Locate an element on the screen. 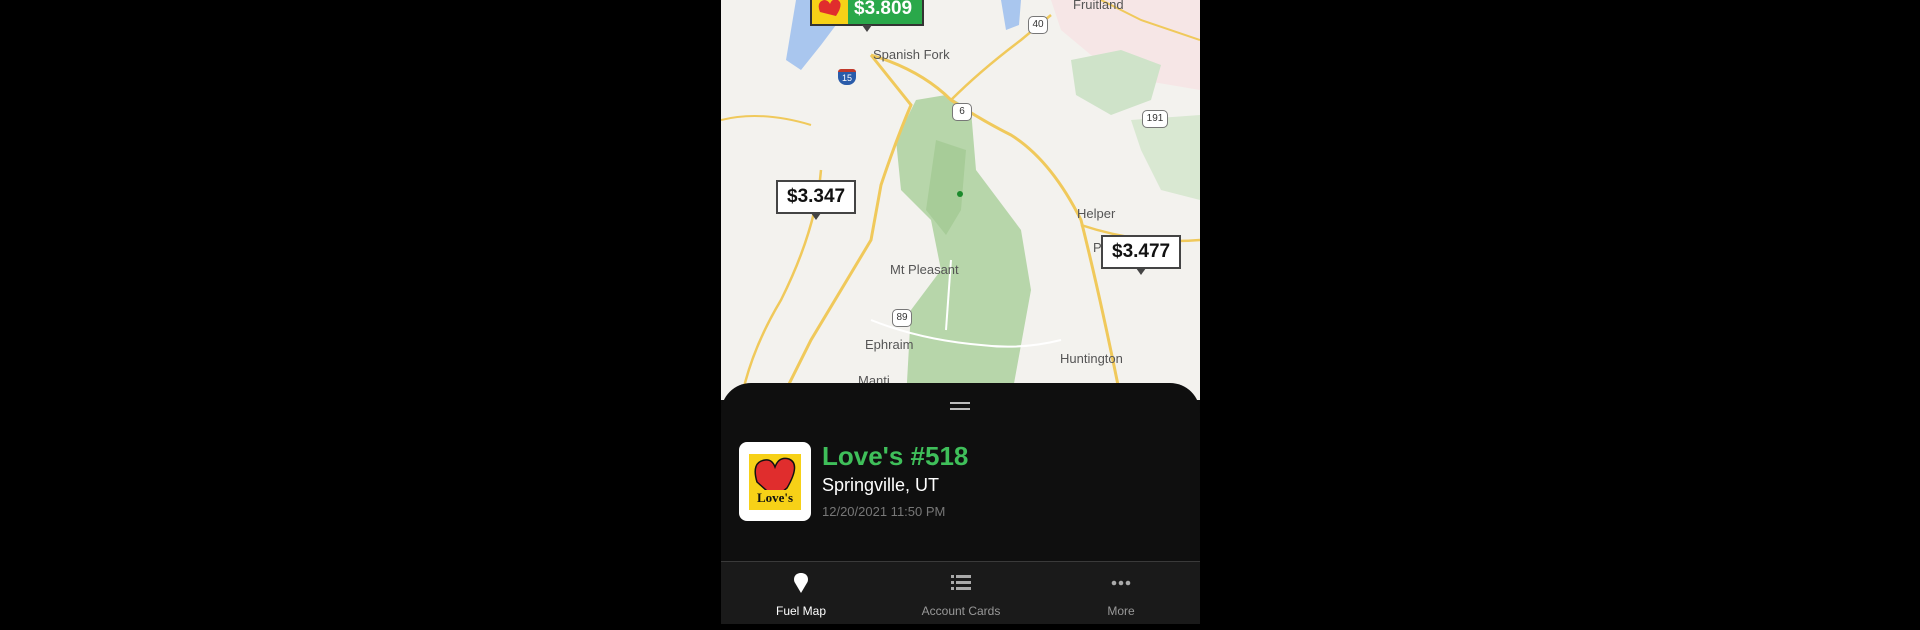 The width and height of the screenshot is (1920, 630). drag-handle-icon is located at coordinates (960, 406).